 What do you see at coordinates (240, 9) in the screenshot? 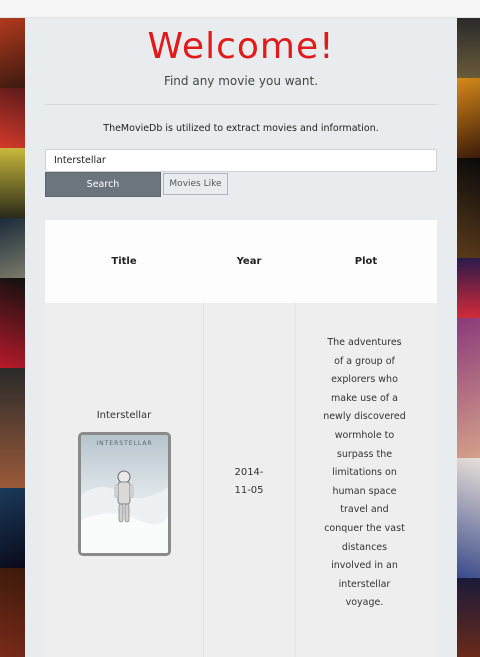
I see `browser-top-strip` at bounding box center [240, 9].